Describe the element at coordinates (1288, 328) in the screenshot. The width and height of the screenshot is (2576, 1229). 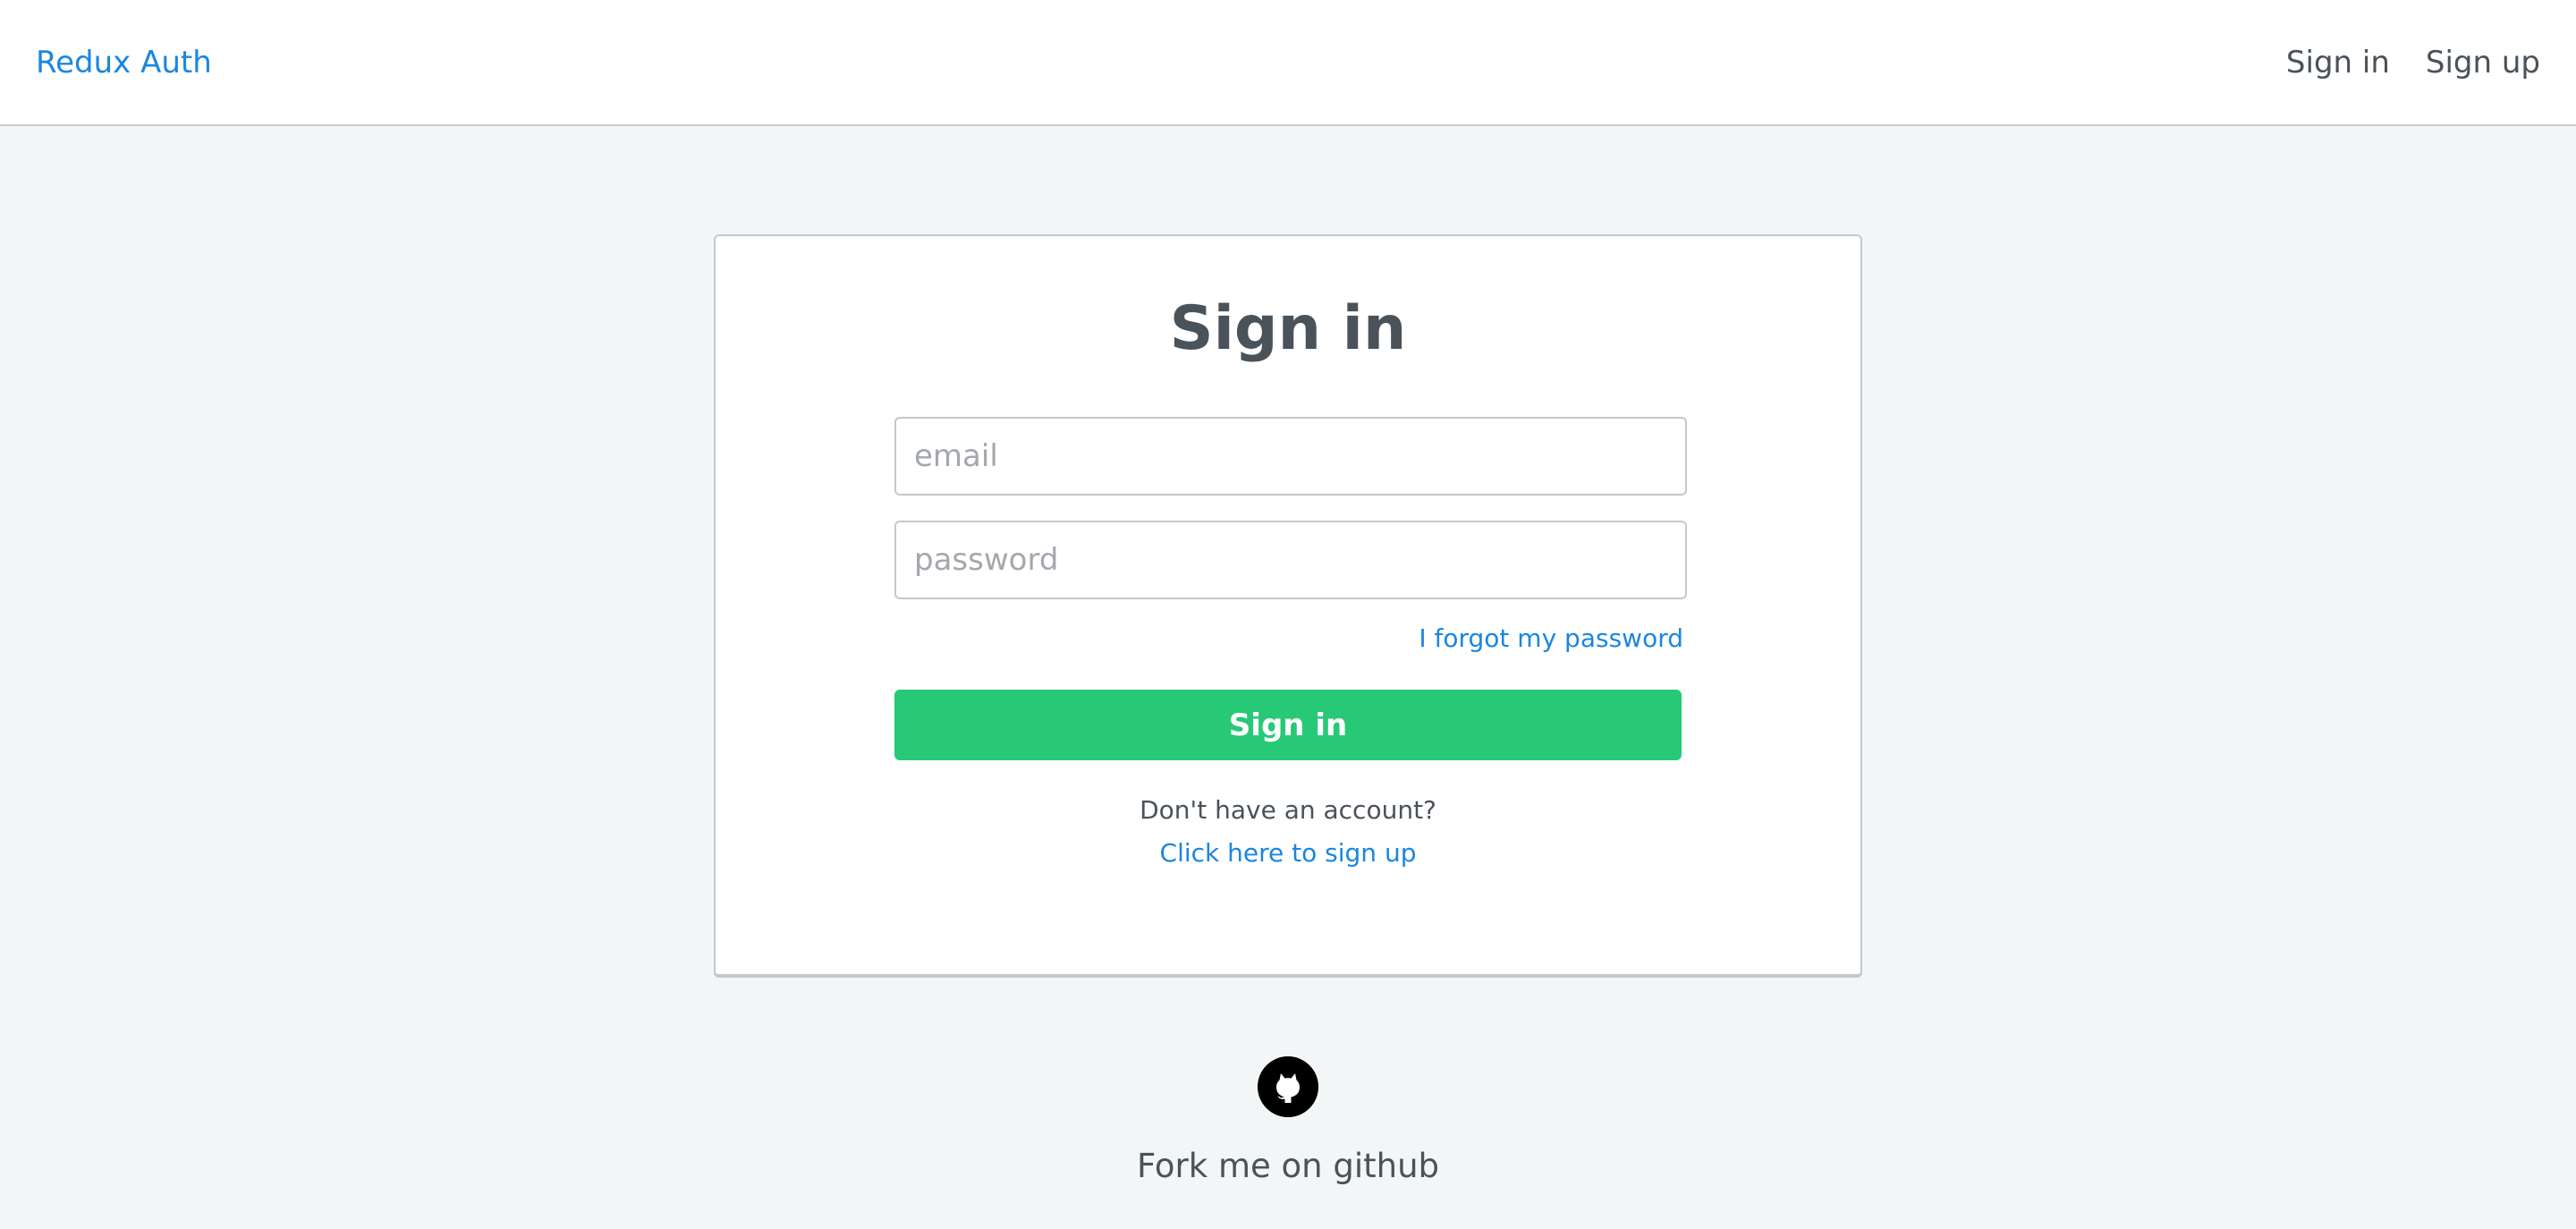
I see `page-title: Sign in` at that location.